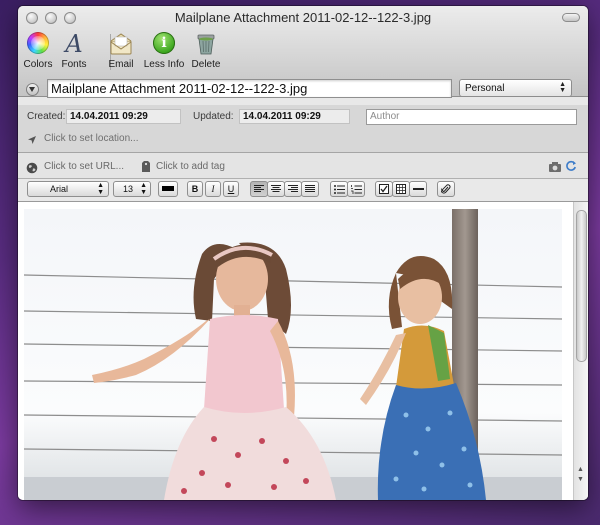 Image resolution: width=600 pixels, height=525 pixels. I want to click on font-size-select: 13 ▲ ▼, so click(132, 189).